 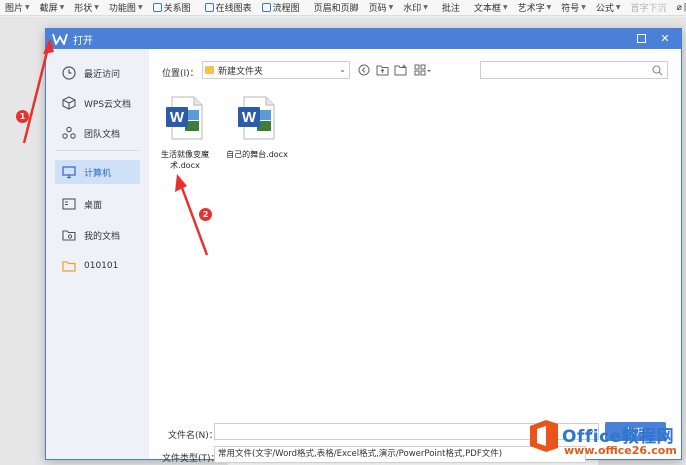 I want to click on ribbon-relation-chart: 关系图, so click(x=172, y=7).